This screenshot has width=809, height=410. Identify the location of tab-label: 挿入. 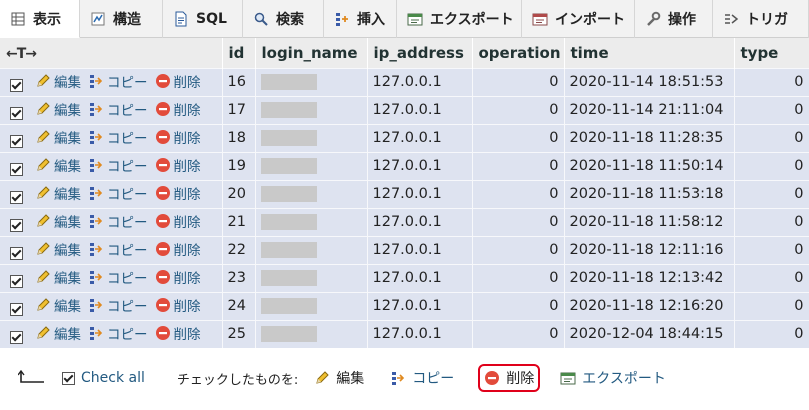
(371, 19).